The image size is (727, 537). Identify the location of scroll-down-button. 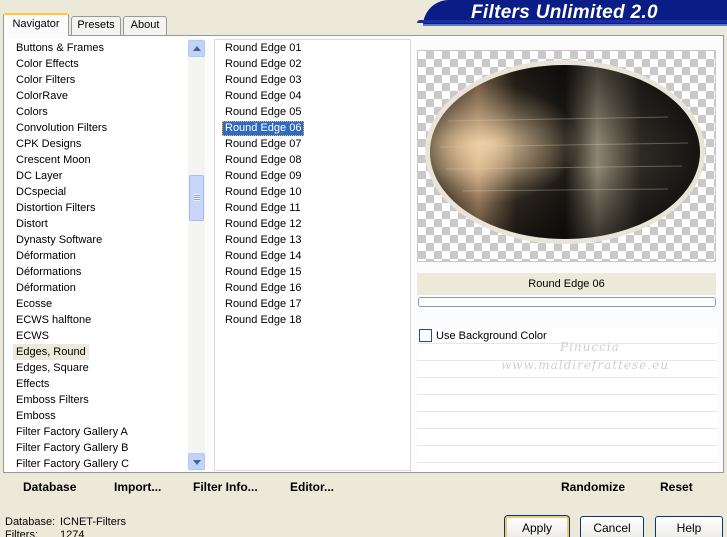
(196, 461).